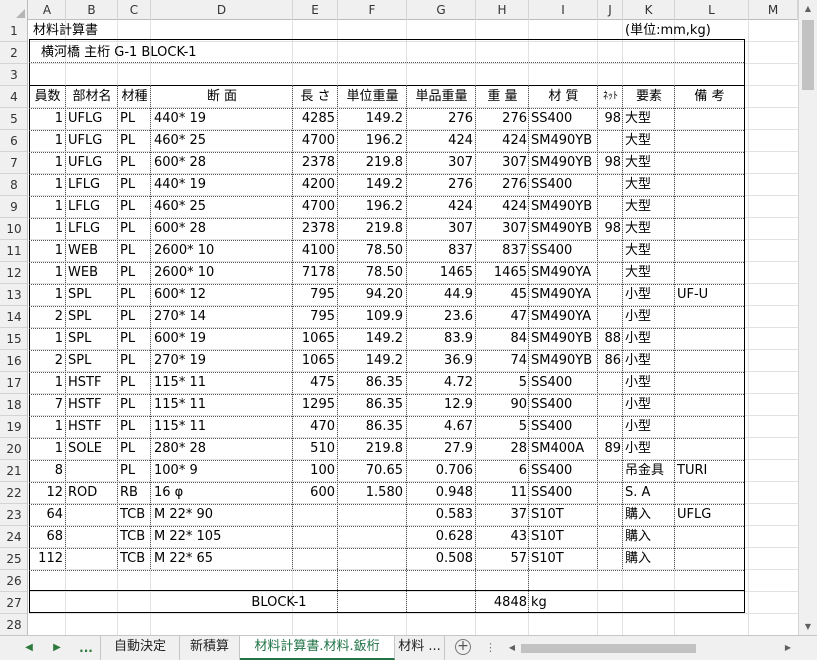 The height and width of the screenshot is (660, 817). I want to click on row-header-24: 24, so click(13, 537).